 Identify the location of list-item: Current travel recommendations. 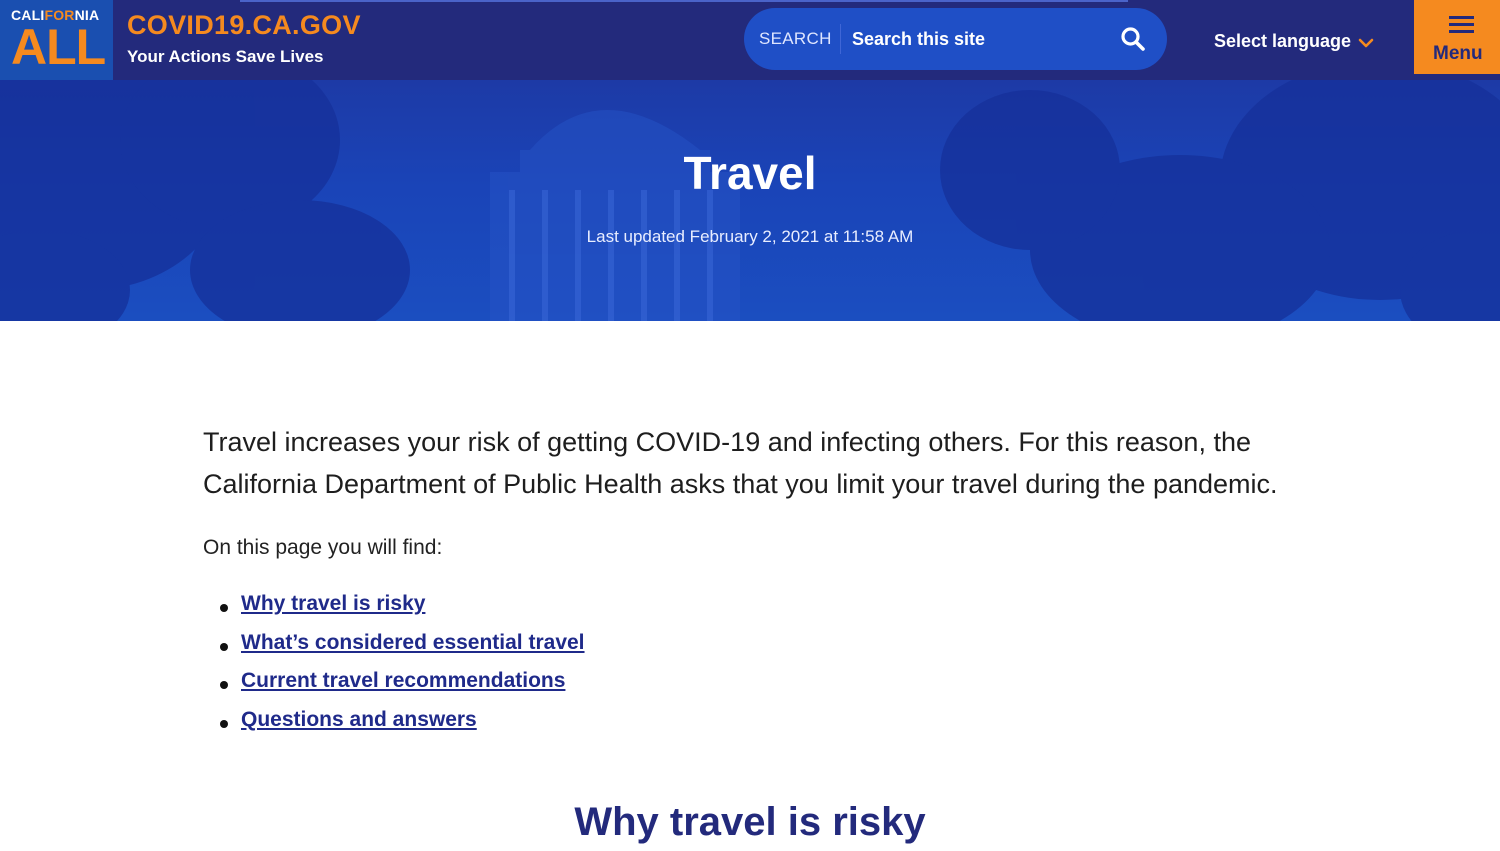
(402, 688).